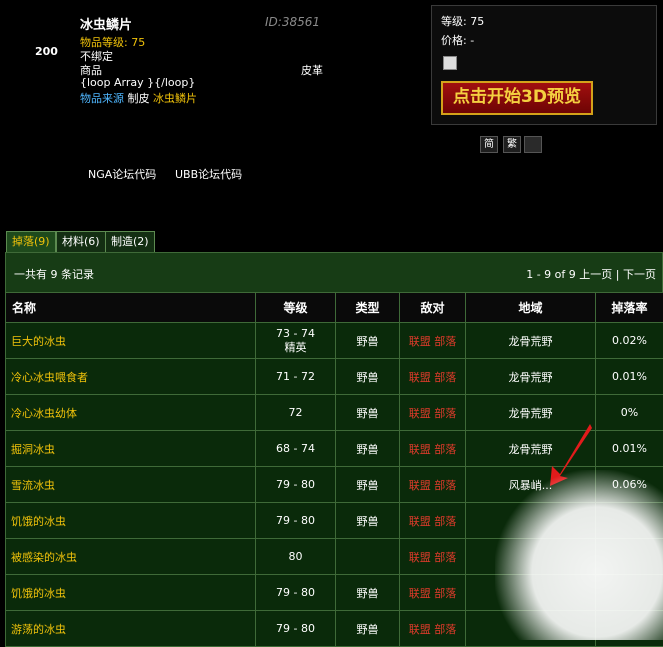 The image size is (663, 647). What do you see at coordinates (296, 308) in the screenshot?
I see `col-level-header: 等级` at bounding box center [296, 308].